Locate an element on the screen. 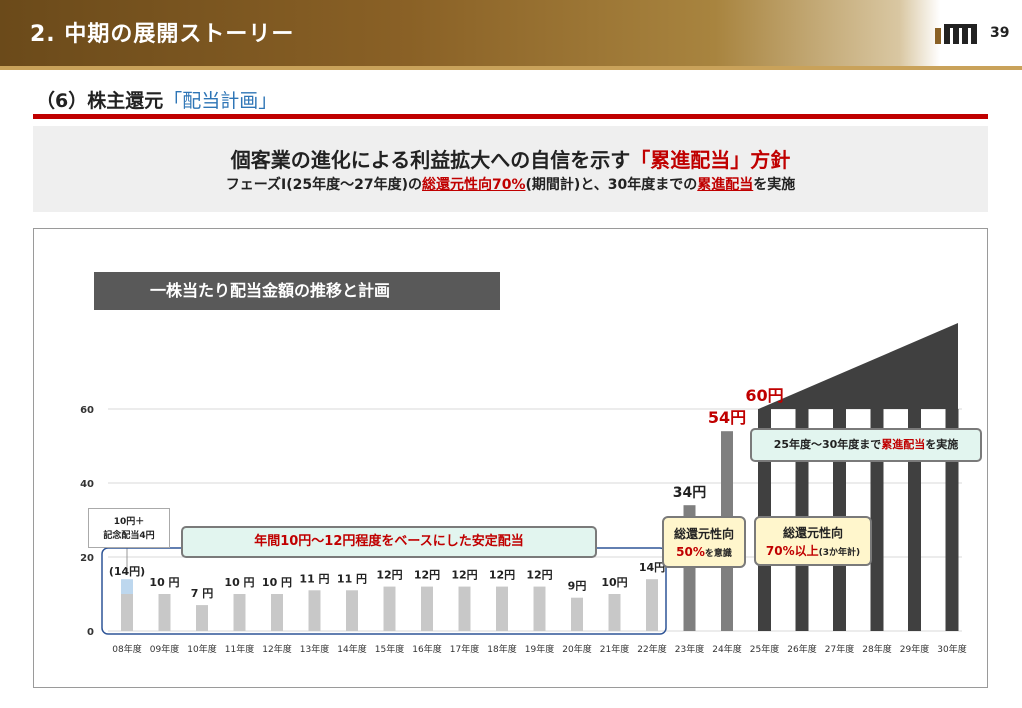 This screenshot has height=708, width=1022. payout-70-callout: 総還元性向 70%以上(3か年計) is located at coordinates (813, 541).